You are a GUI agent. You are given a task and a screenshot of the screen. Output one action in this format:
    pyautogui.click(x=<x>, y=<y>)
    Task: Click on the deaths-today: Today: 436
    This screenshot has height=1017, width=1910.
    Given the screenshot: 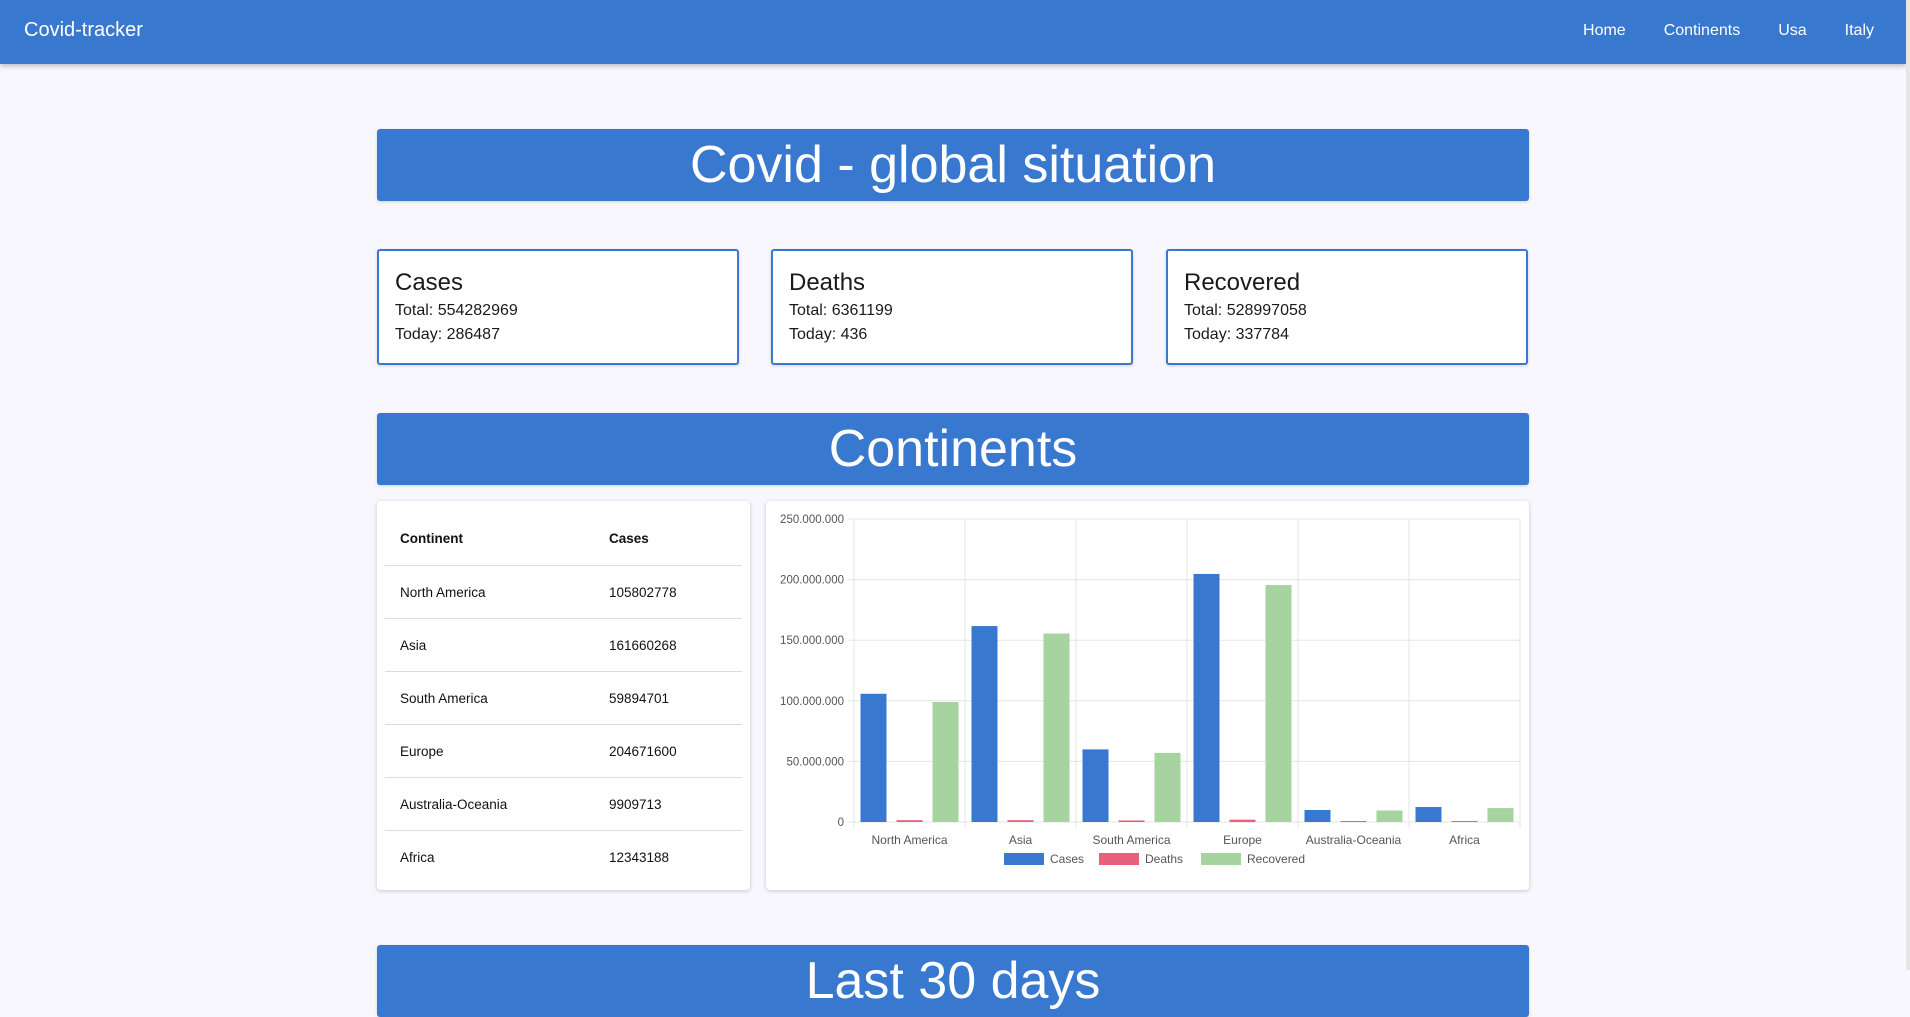 What is the action you would take?
    pyautogui.click(x=828, y=334)
    